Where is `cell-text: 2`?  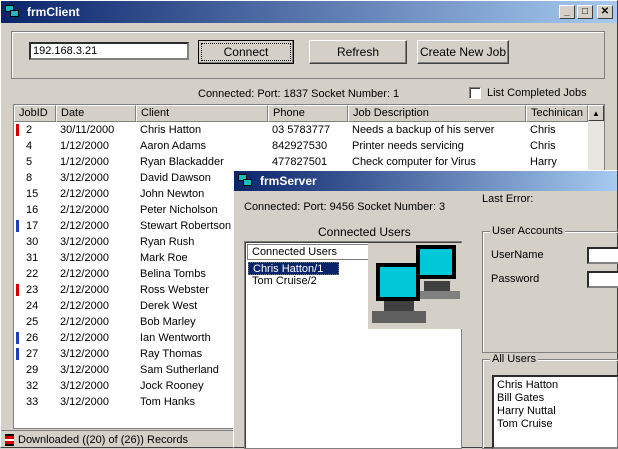 cell-text: 2 is located at coordinates (29, 130).